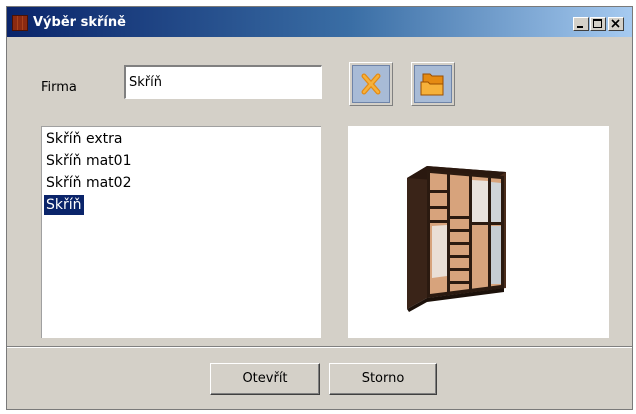  What do you see at coordinates (59, 87) in the screenshot?
I see `firma-label: Firma` at bounding box center [59, 87].